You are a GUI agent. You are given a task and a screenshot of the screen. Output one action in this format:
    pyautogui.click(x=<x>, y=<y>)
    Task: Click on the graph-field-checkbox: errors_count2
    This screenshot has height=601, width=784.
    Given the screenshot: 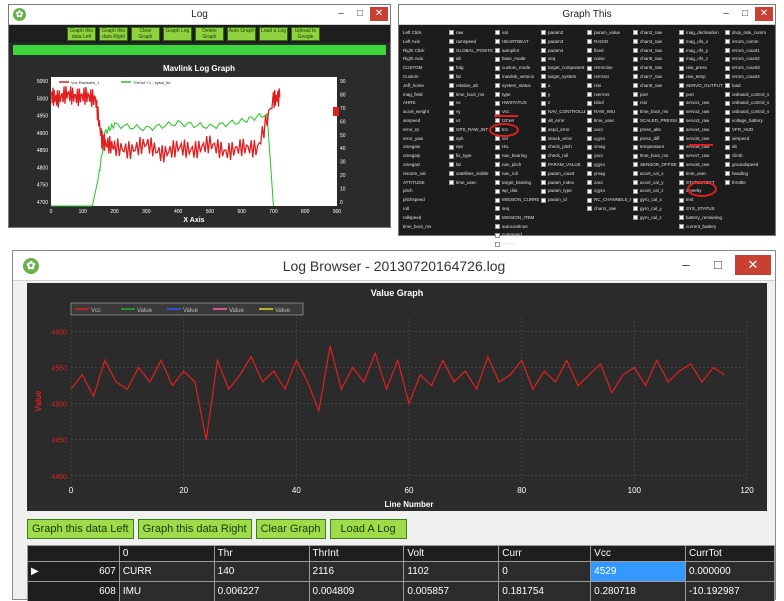 What is the action you would take?
    pyautogui.click(x=747, y=59)
    